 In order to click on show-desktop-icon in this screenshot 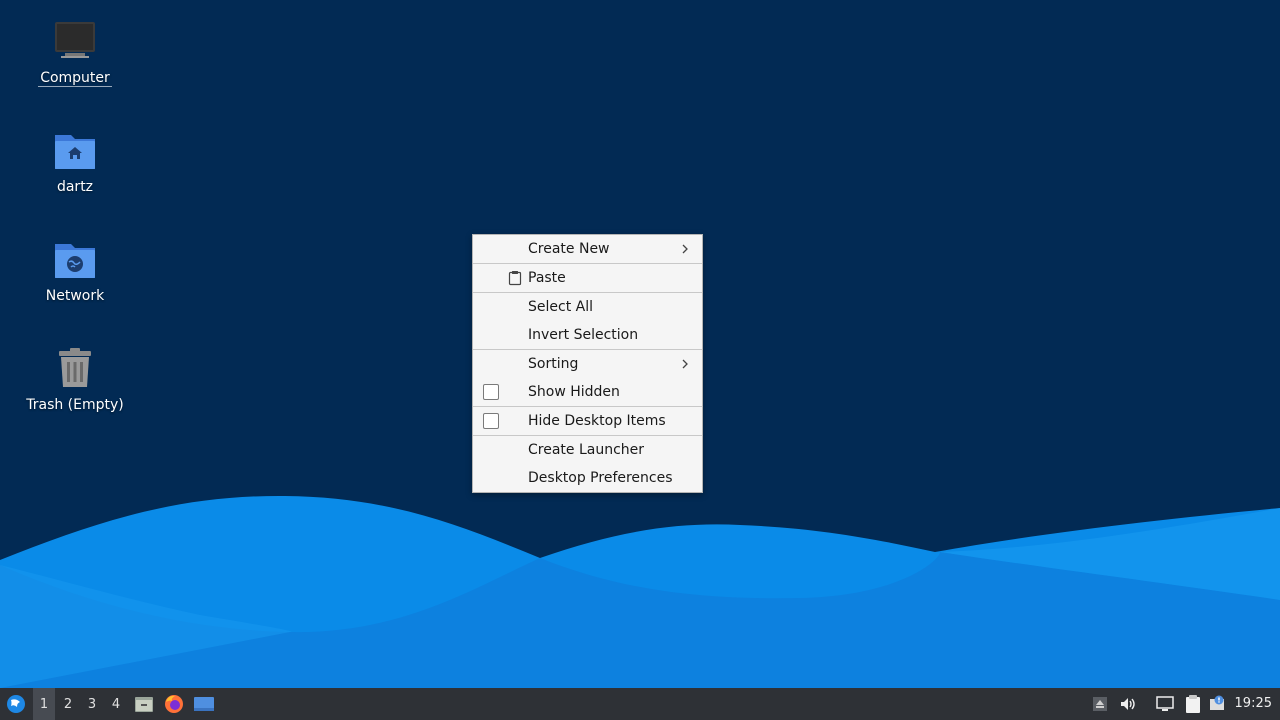, I will do `click(204, 704)`.